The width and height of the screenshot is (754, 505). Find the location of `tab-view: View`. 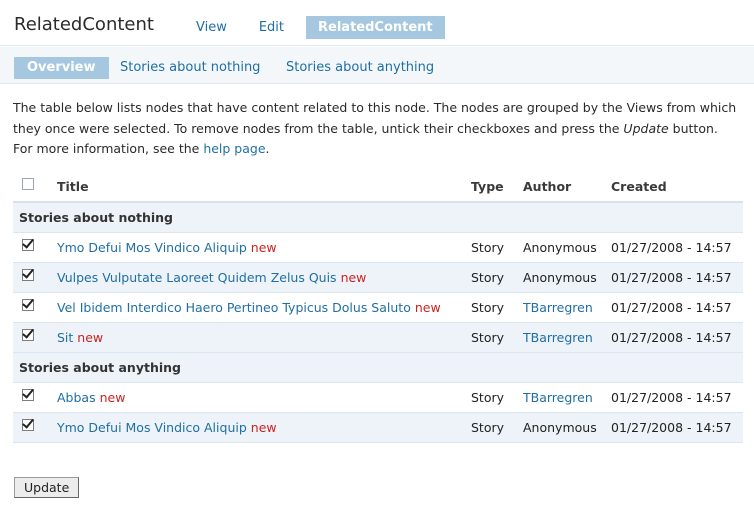

tab-view: View is located at coordinates (211, 27).